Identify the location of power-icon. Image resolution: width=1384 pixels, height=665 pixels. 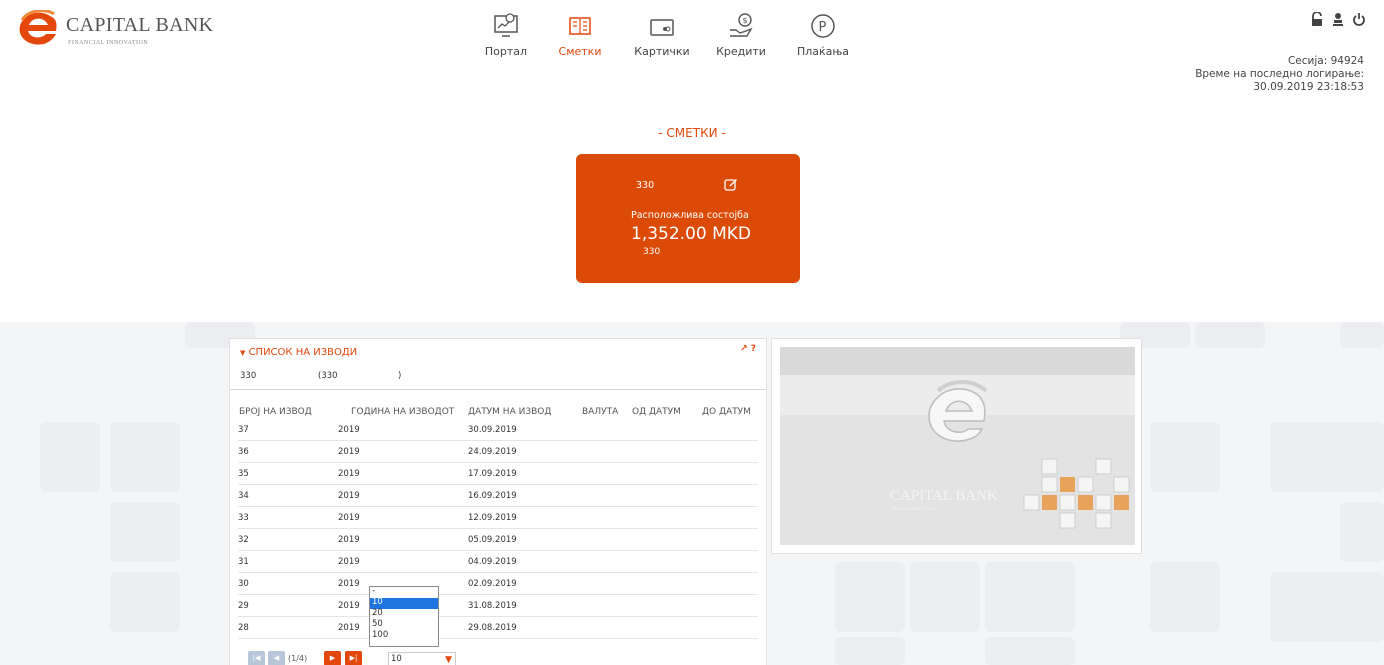
(1359, 21).